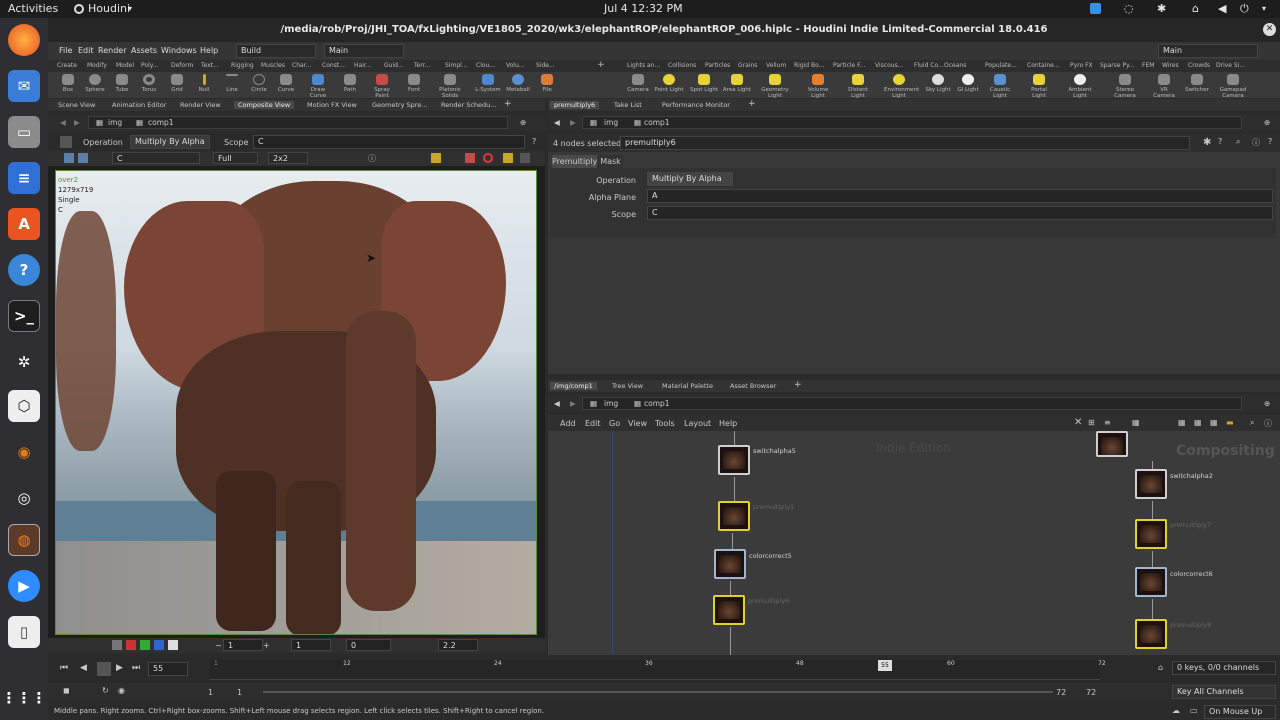 This screenshot has height=720, width=1280. I want to click on tool-sky-light: Sky Light, so click(938, 83).